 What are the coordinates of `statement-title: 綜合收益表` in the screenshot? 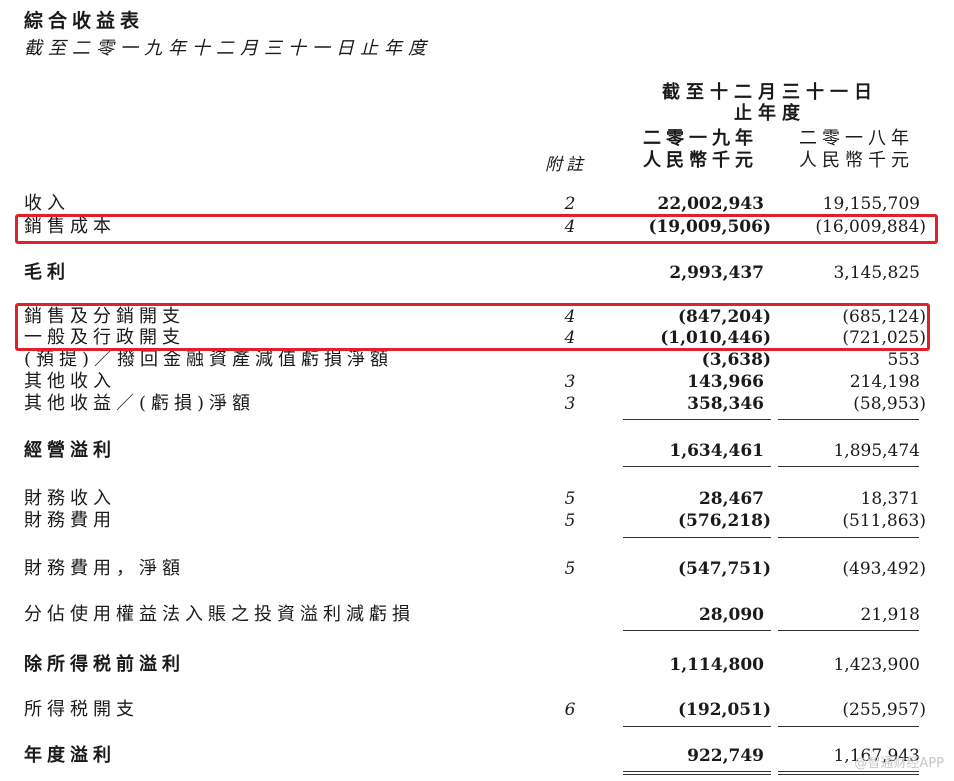 It's located at (84, 21).